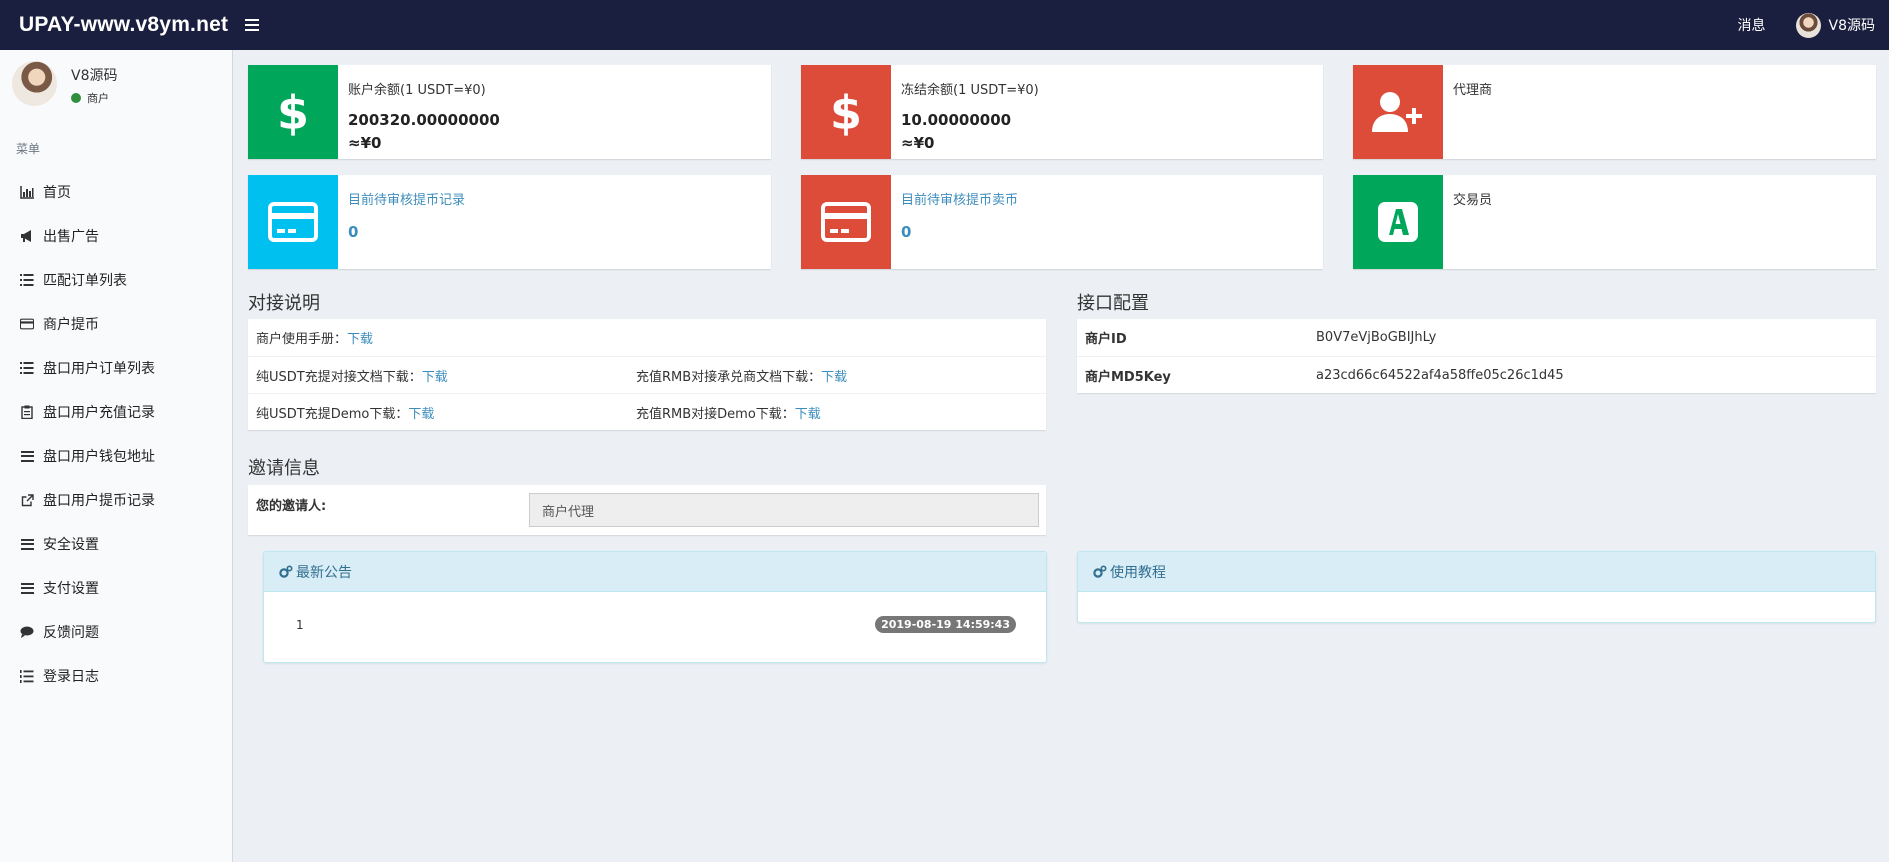 This screenshot has height=862, width=1889. Describe the element at coordinates (28, 149) in the screenshot. I see `menu-header: 菜单` at that location.